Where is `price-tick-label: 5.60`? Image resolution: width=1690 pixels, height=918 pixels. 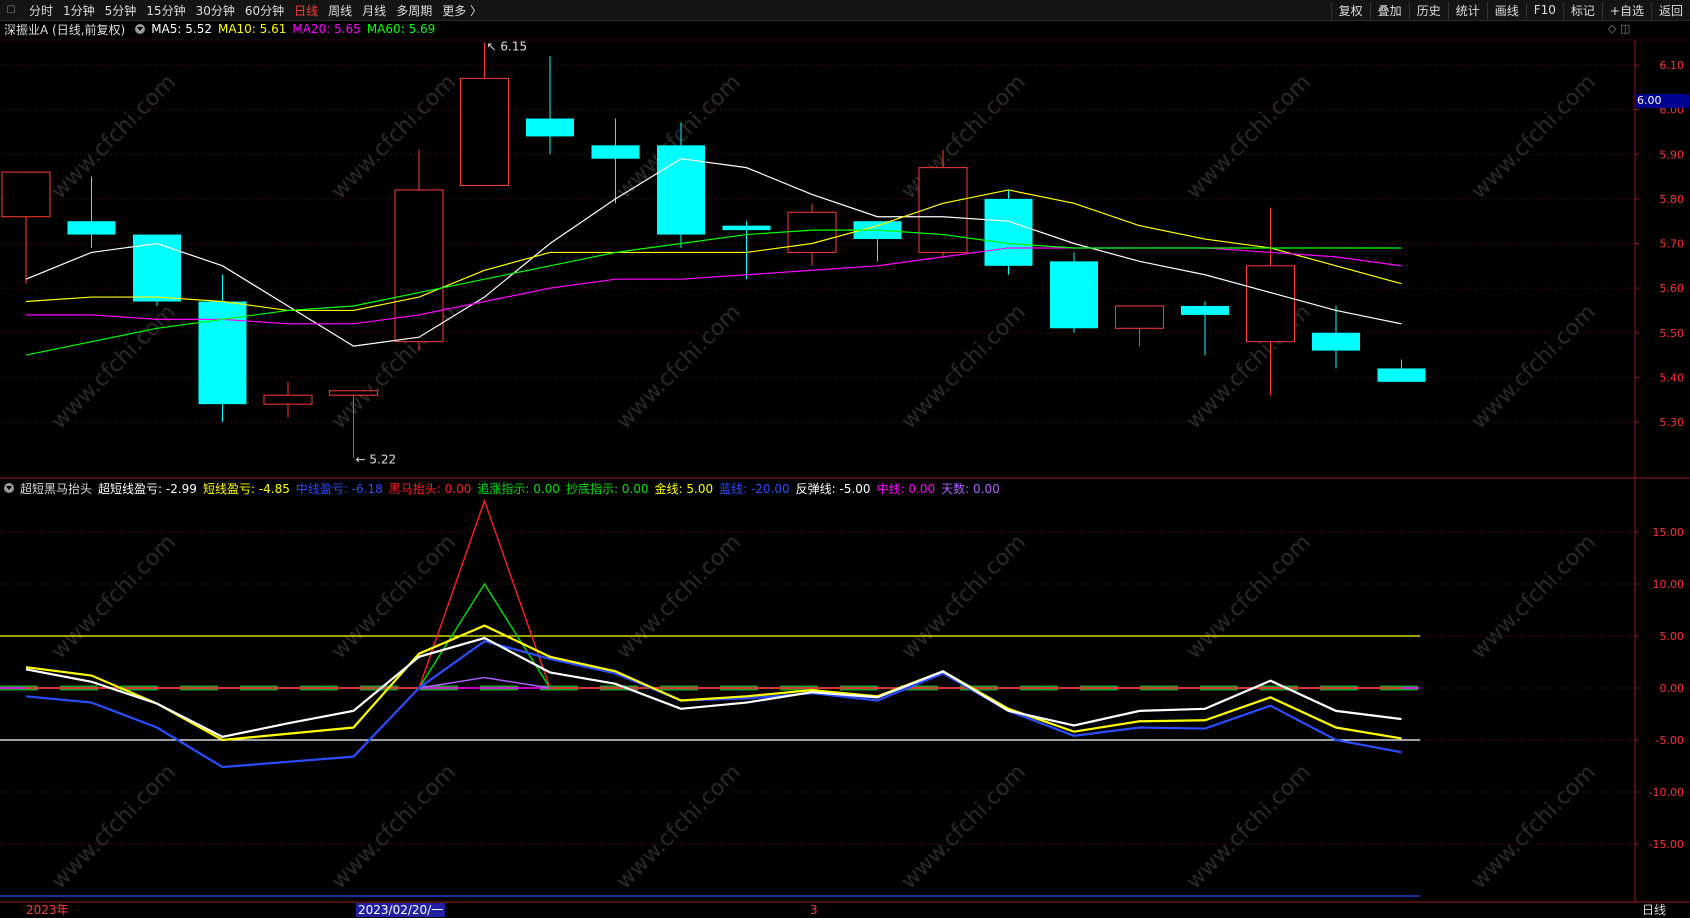 price-tick-label: 5.60 is located at coordinates (1672, 288).